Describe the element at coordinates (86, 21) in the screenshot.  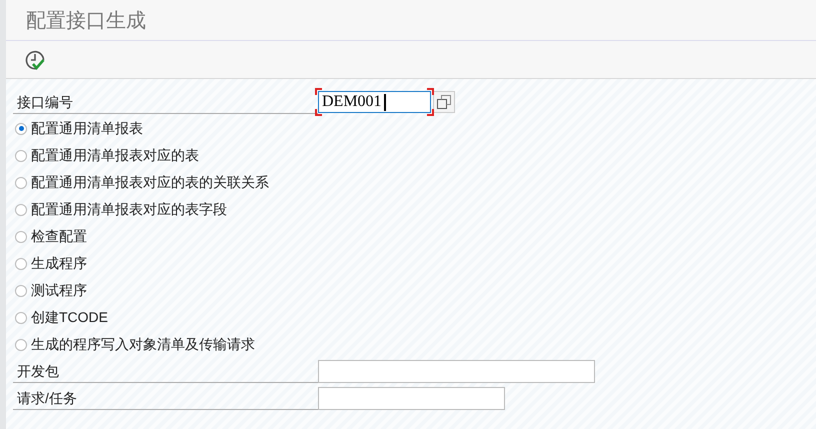
I see `window-title: 配置接口生成` at that location.